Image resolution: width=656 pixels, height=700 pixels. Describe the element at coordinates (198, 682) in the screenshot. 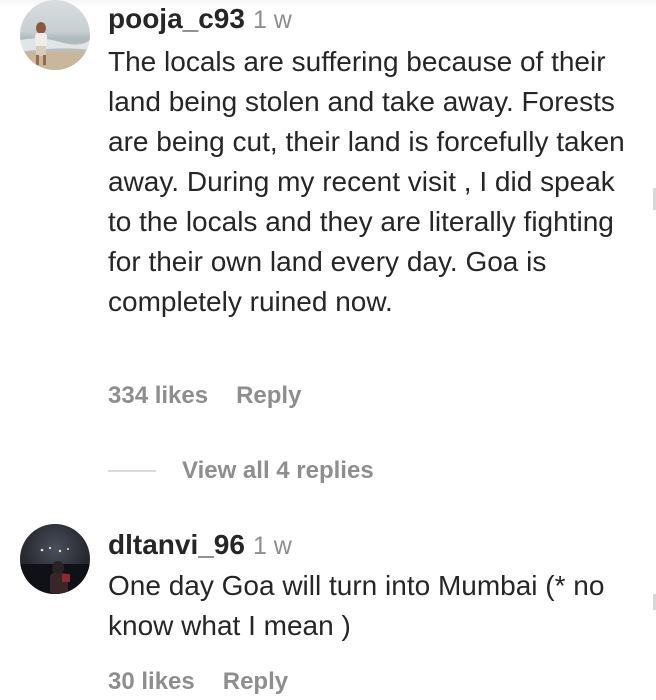

I see `comment-actions: 30 likes Reply` at that location.